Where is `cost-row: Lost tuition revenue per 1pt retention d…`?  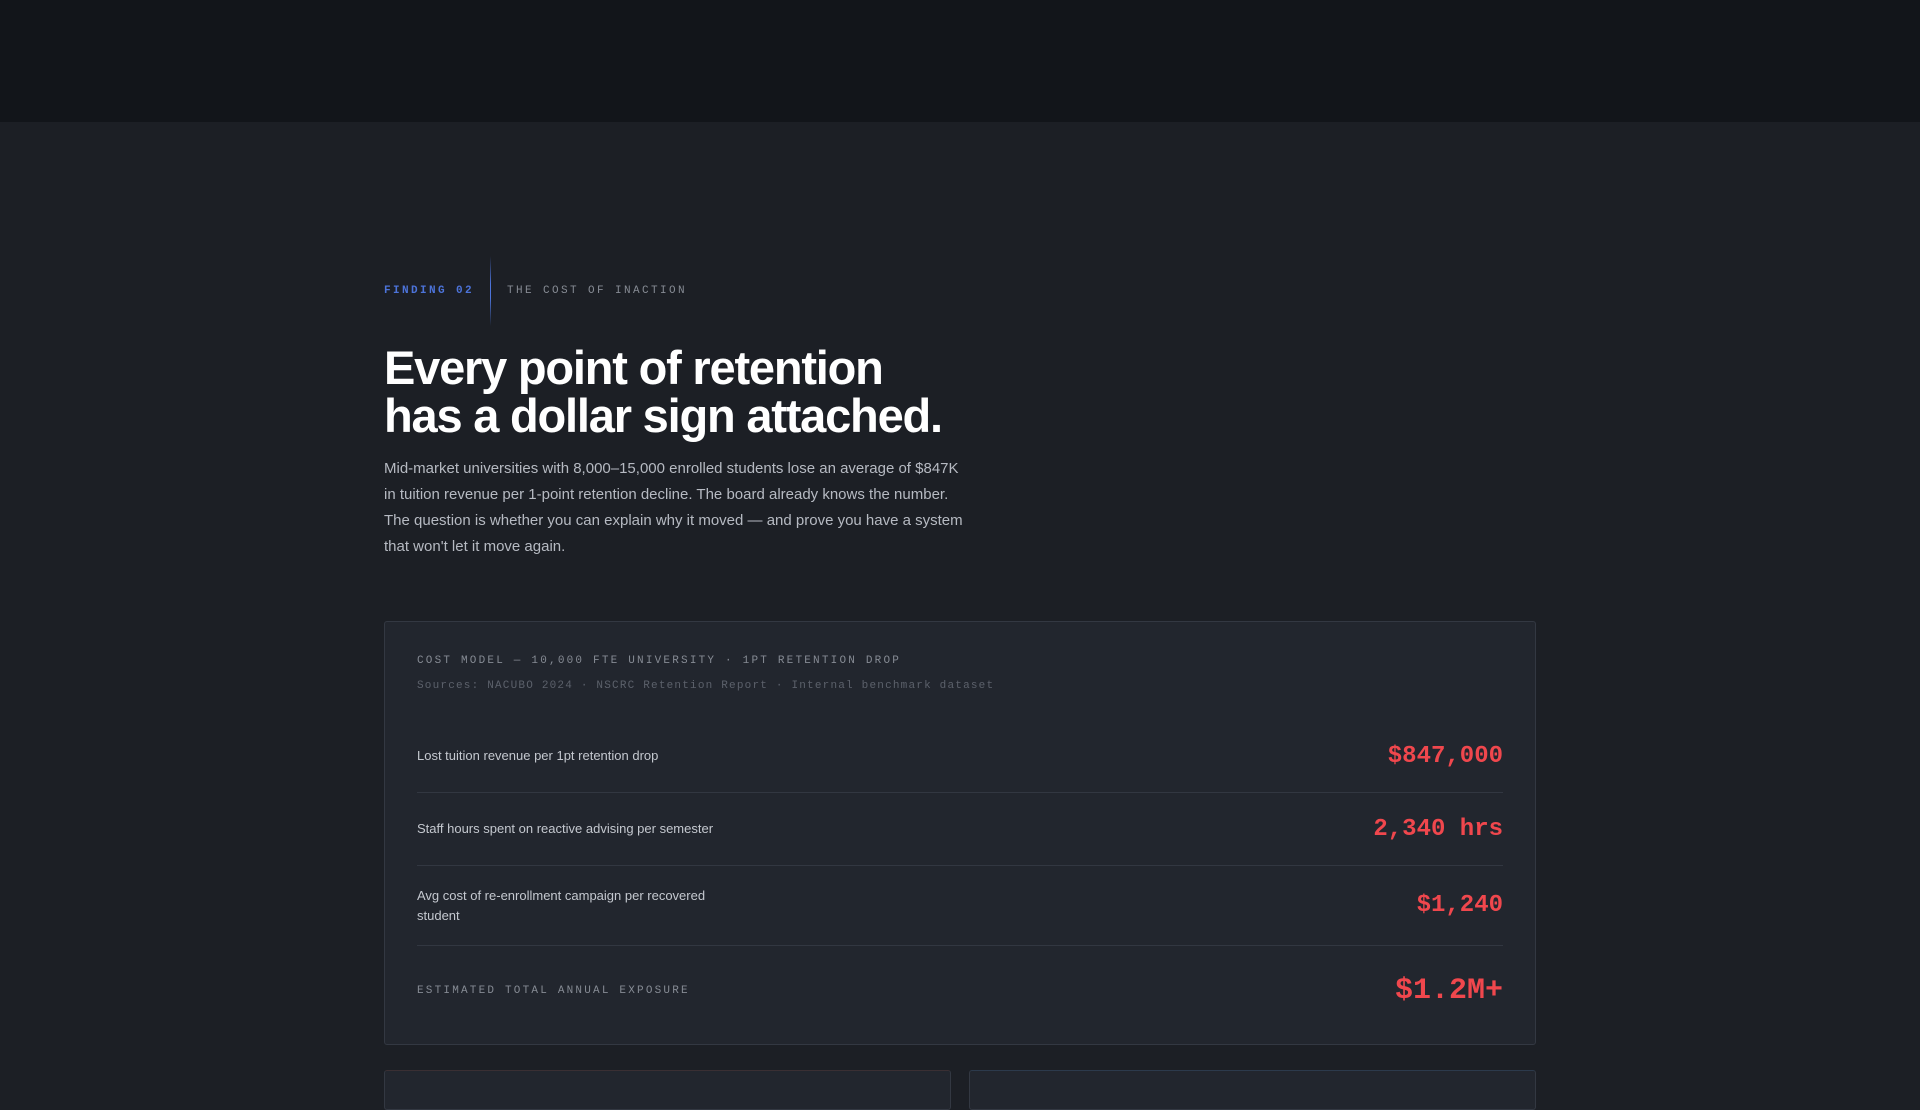 cost-row: Lost tuition revenue per 1pt retention d… is located at coordinates (960, 756).